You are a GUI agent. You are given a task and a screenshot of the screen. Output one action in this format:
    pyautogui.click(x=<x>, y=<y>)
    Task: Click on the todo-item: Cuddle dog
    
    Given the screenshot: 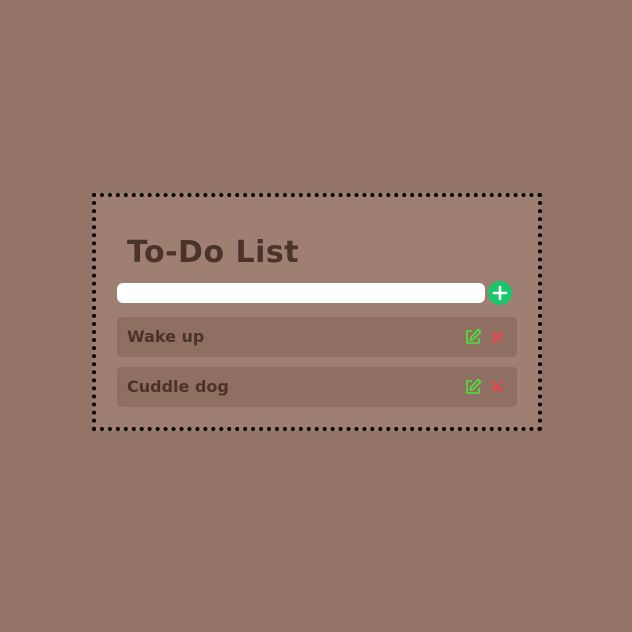 What is the action you would take?
    pyautogui.click(x=317, y=387)
    